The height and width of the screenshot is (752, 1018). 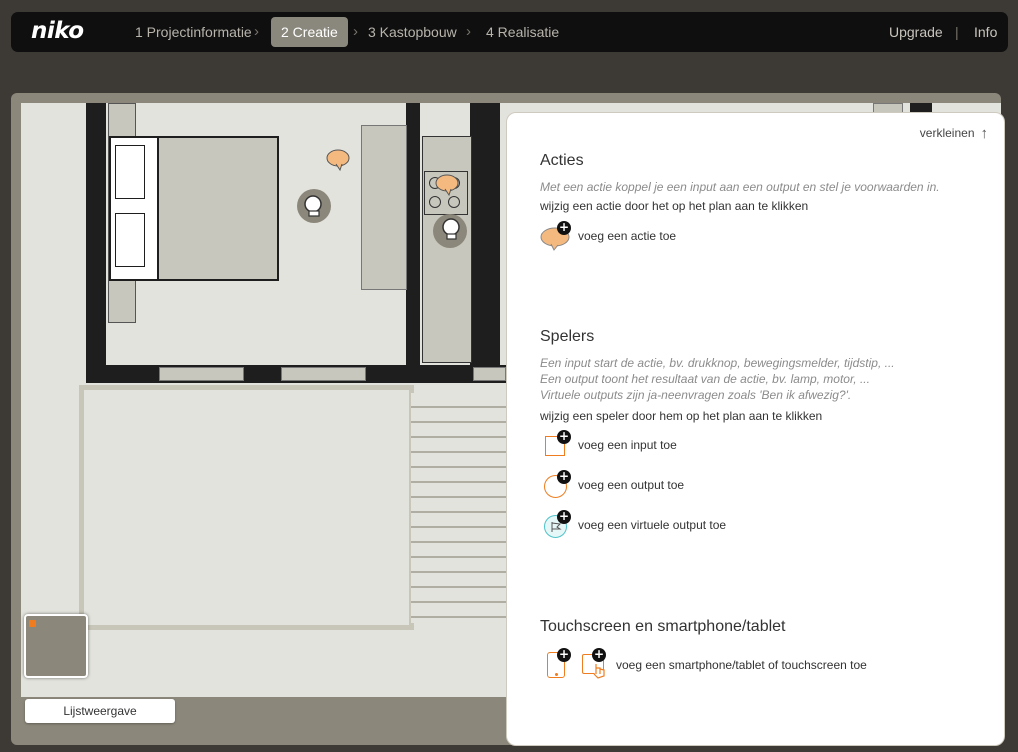 I want to click on smartphone-icon: +, so click(x=557, y=665).